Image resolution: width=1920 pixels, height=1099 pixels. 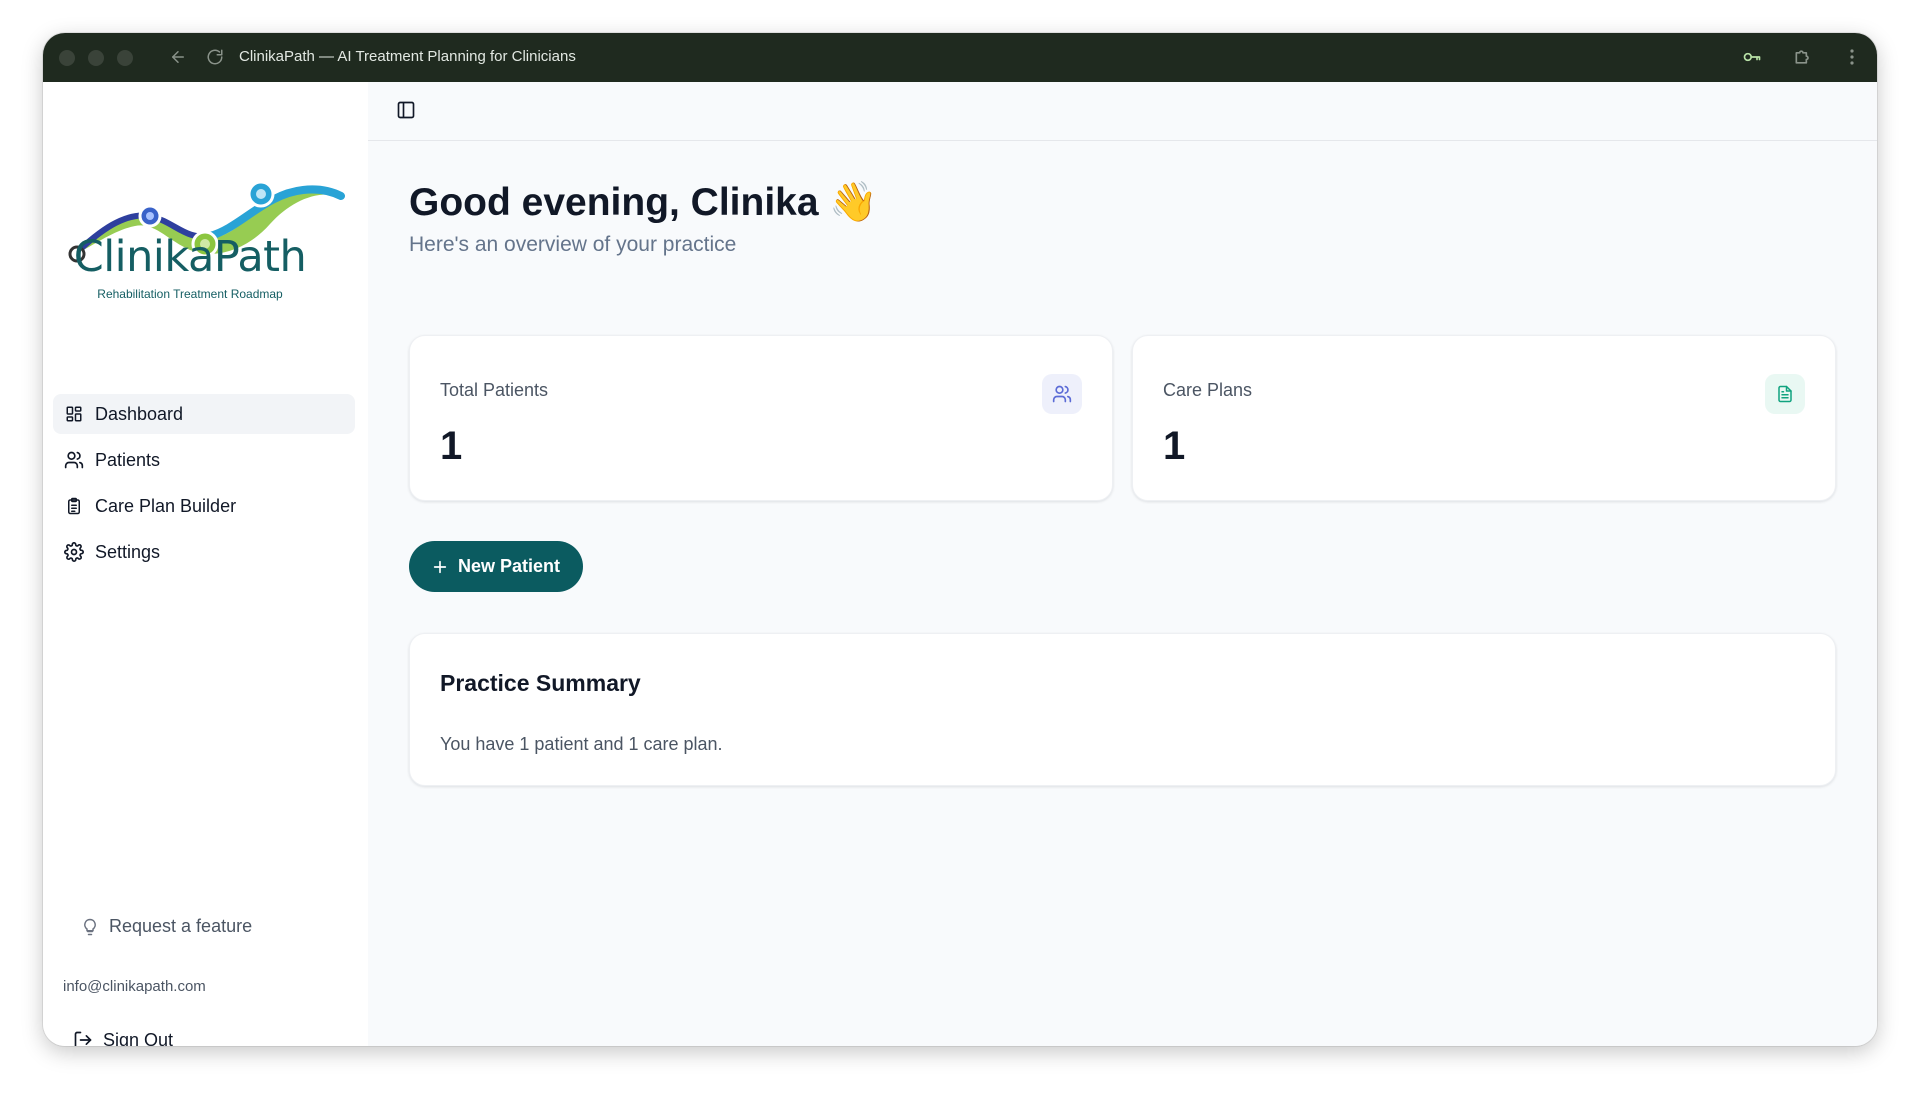 I want to click on back-arrow-icon, so click(x=178, y=57).